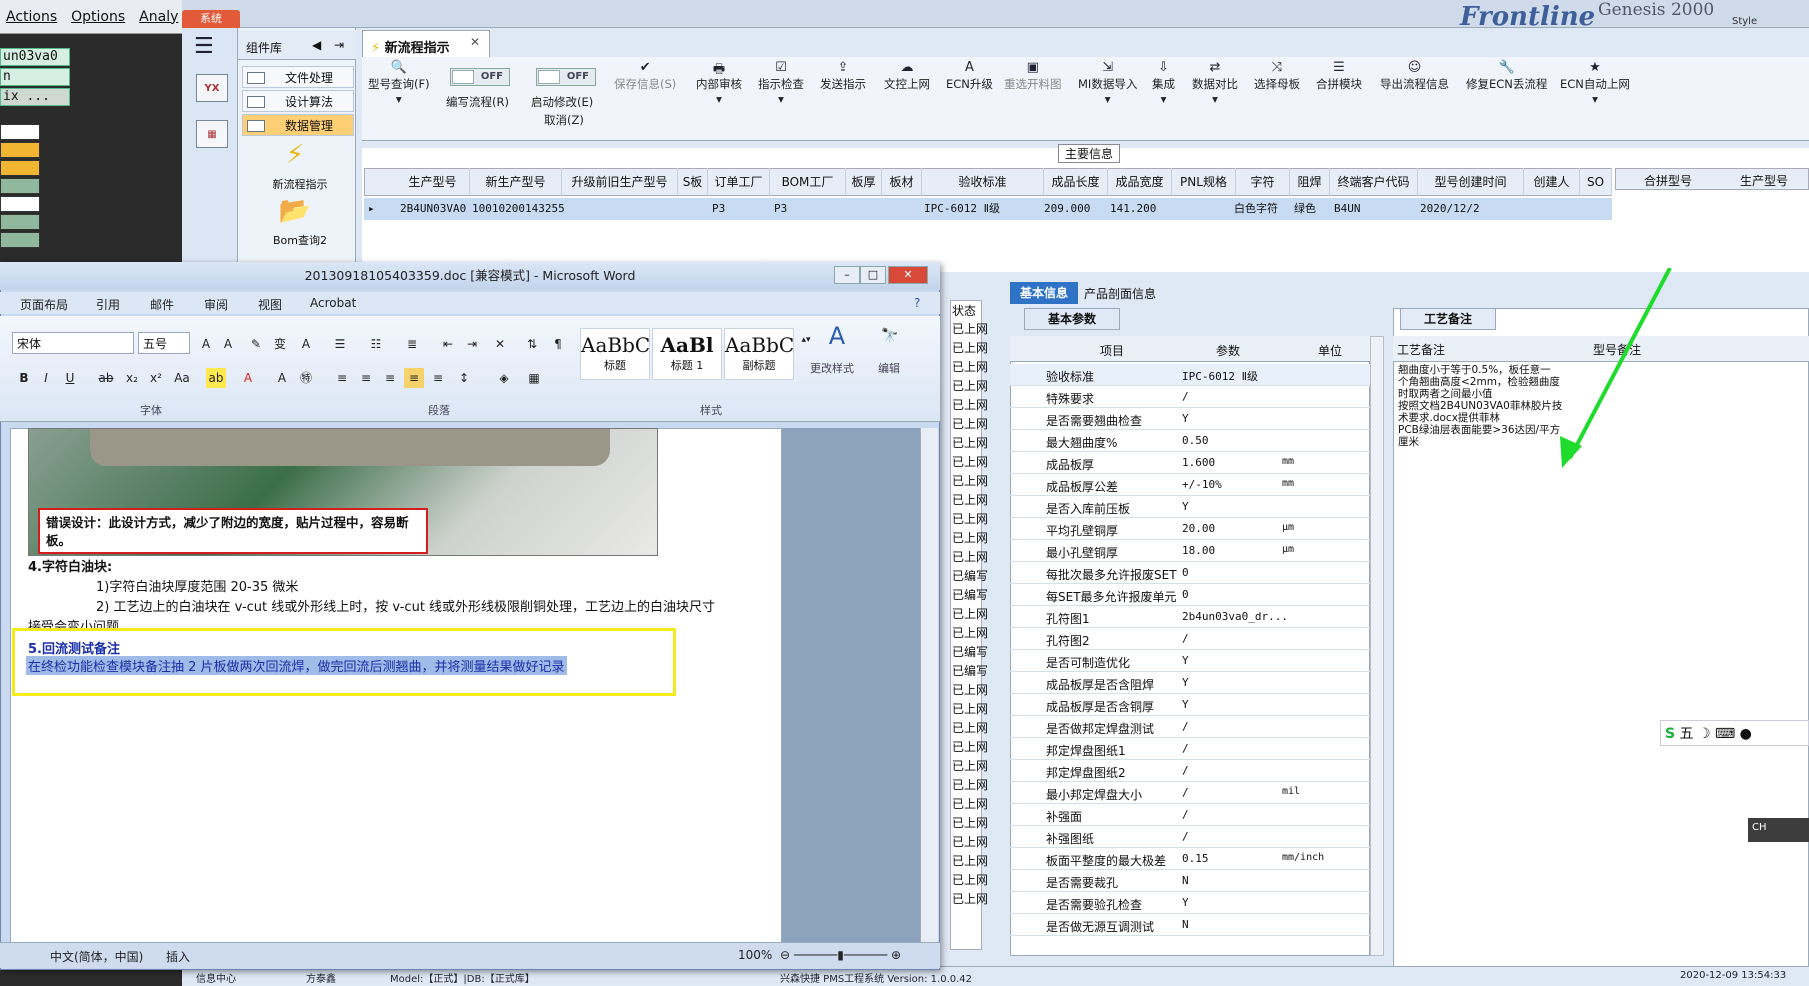  What do you see at coordinates (98, 17) in the screenshot?
I see `menu-options: Options` at bounding box center [98, 17].